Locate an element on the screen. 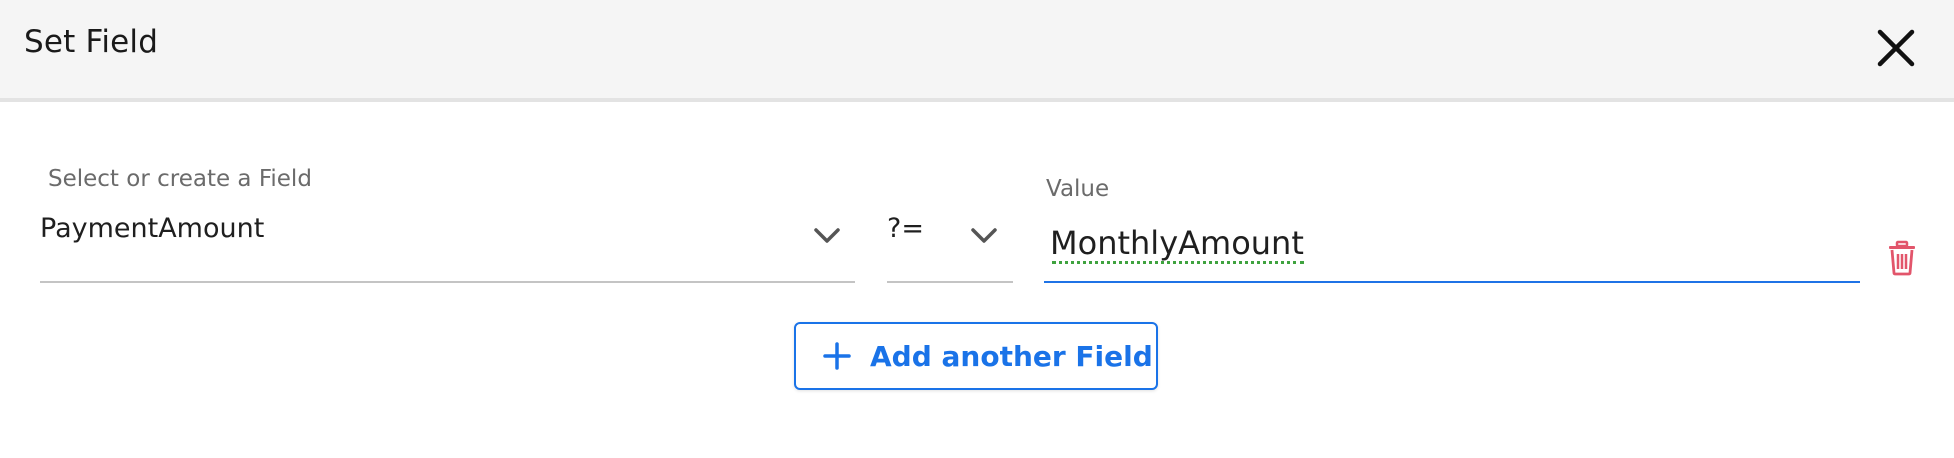 The image size is (1954, 458). close-icon is located at coordinates (1896, 48).